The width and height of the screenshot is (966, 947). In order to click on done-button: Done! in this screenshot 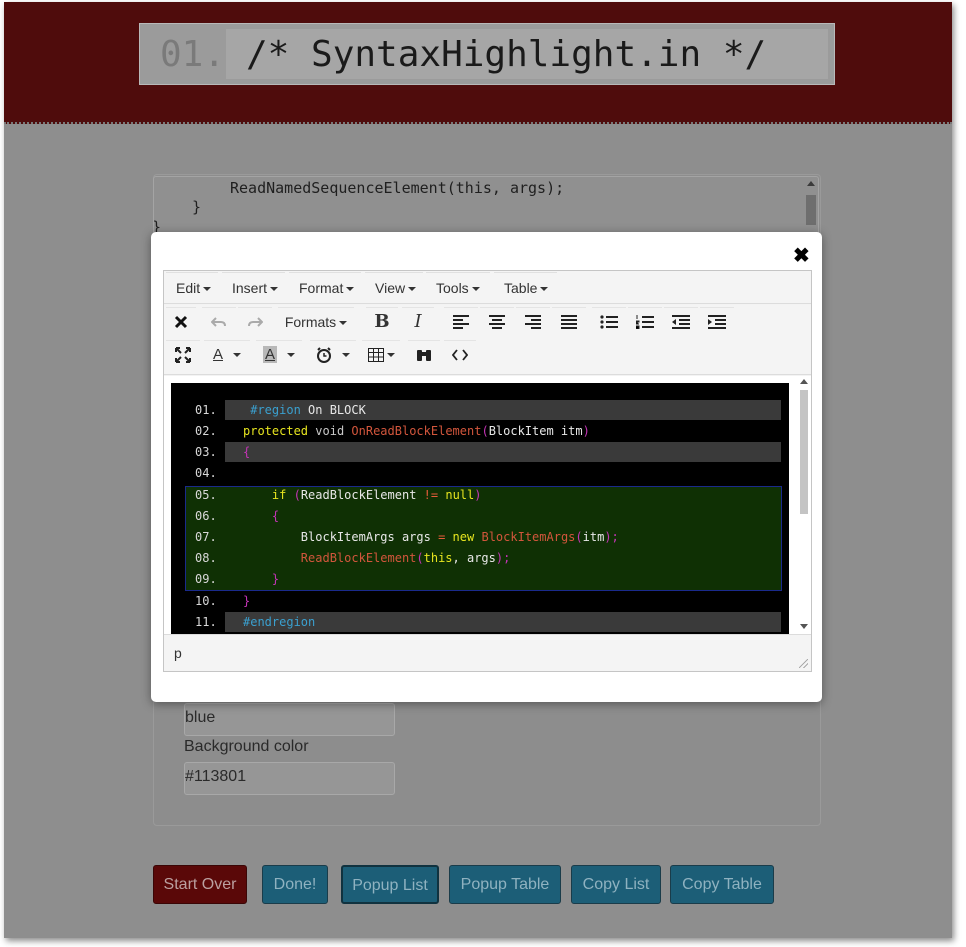, I will do `click(295, 884)`.